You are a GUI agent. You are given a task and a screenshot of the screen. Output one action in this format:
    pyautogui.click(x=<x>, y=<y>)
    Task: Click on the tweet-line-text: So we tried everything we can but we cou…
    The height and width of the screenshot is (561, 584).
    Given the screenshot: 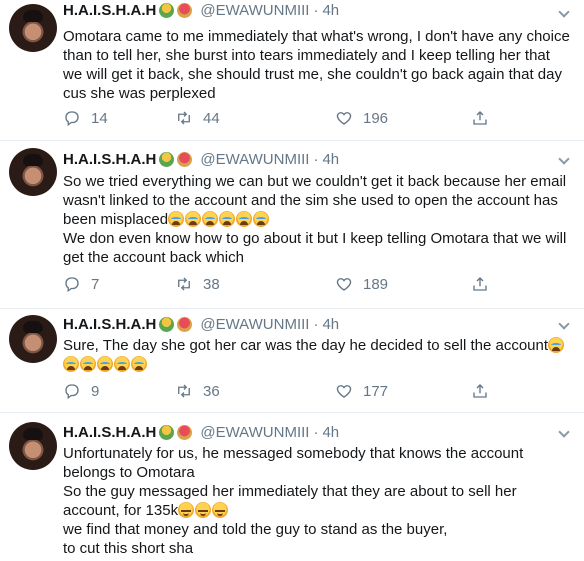 What is the action you would take?
    pyautogui.click(x=315, y=200)
    